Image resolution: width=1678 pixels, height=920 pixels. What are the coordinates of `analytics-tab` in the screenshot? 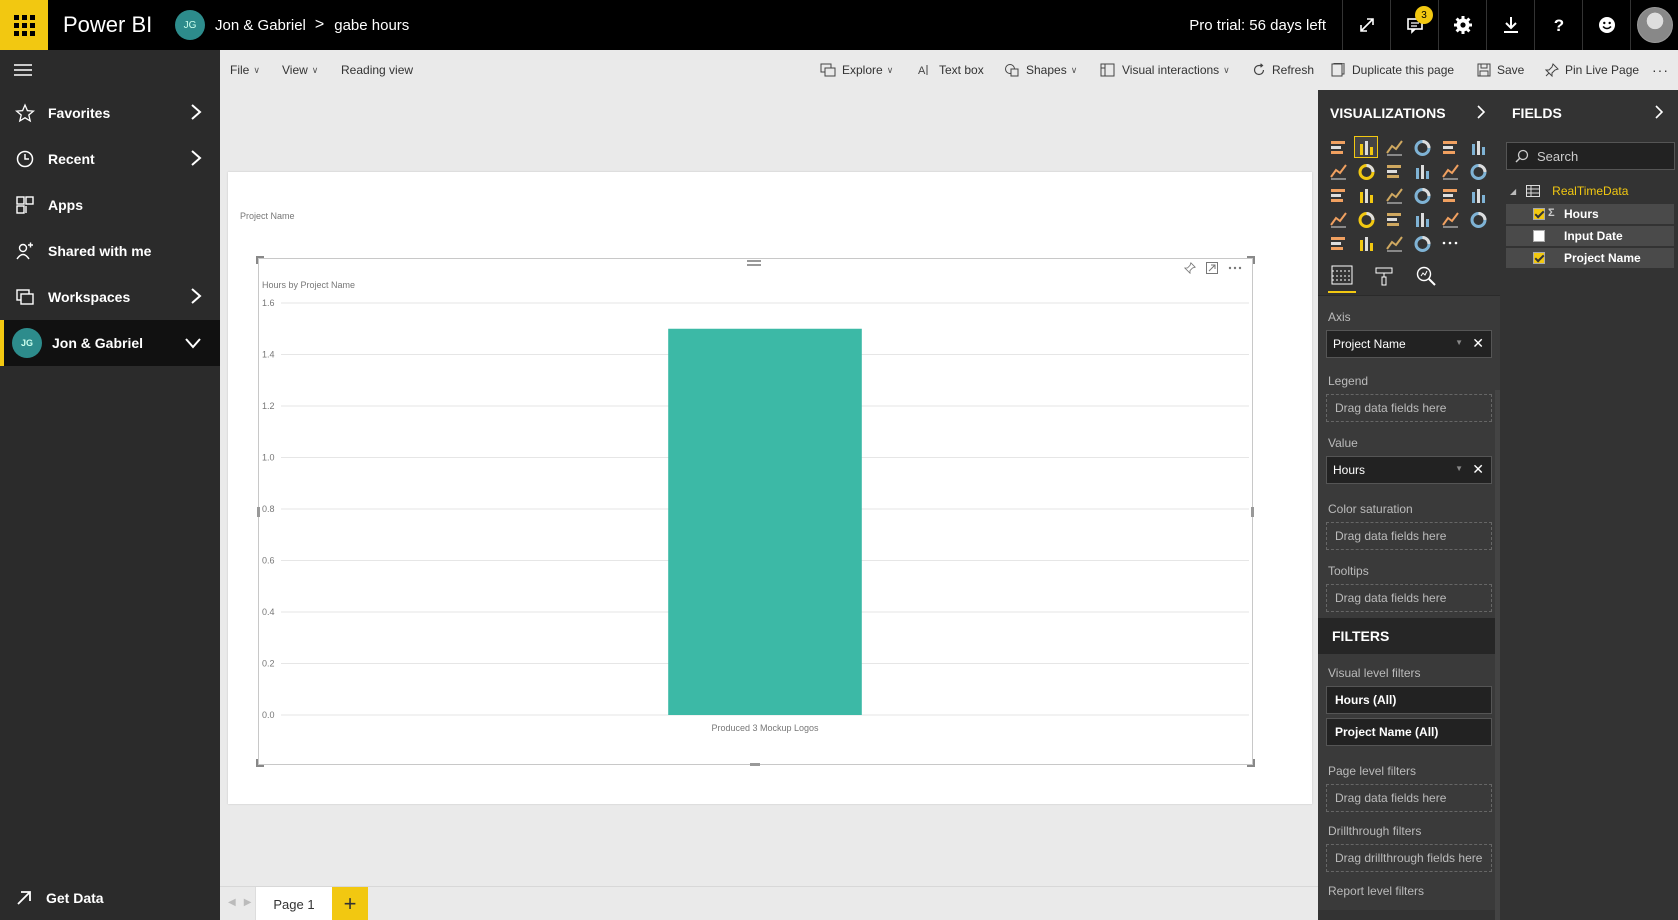 It's located at (1426, 276).